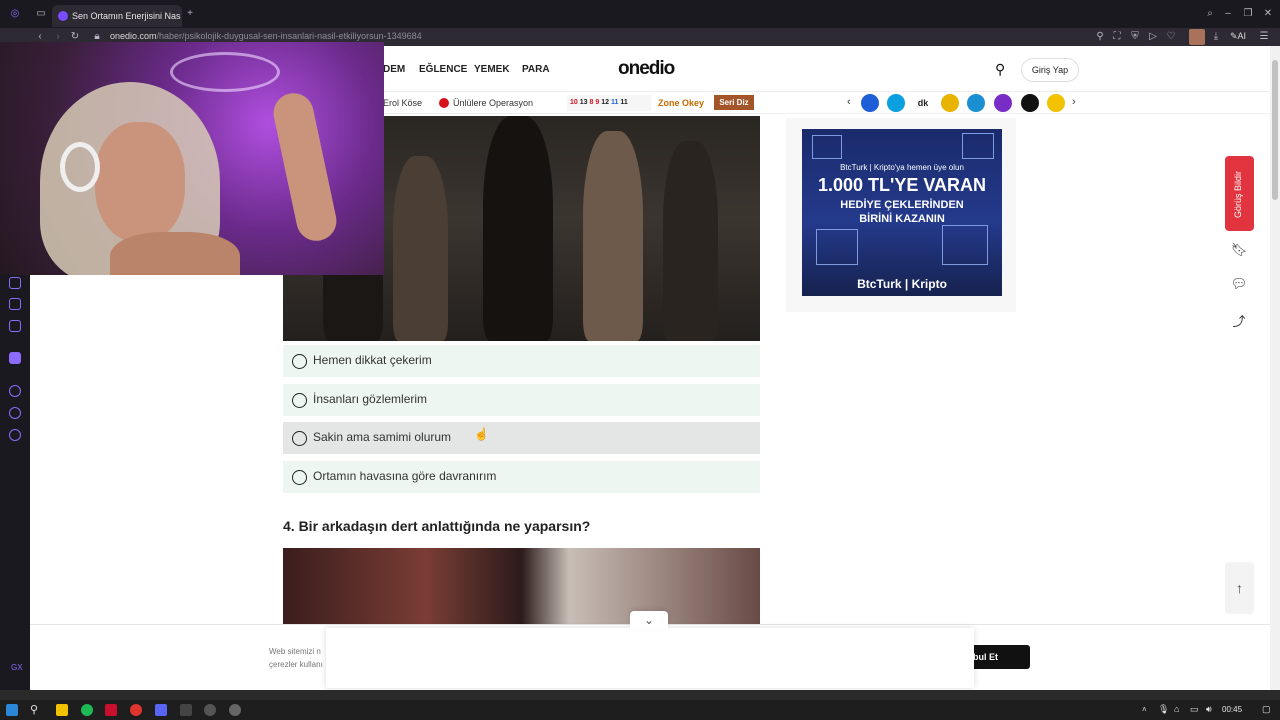 This screenshot has width=1280, height=720. What do you see at coordinates (1000, 69) in the screenshot?
I see `search-icon: ⚲` at bounding box center [1000, 69].